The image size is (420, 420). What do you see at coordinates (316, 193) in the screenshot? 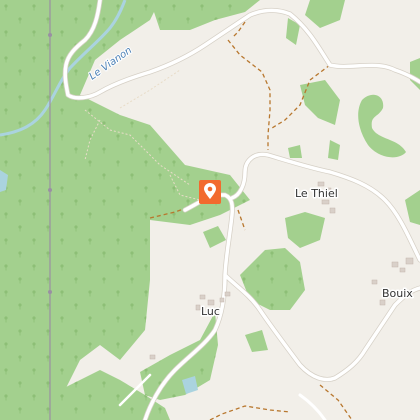
I see `place-label-le-thiel: Le Thiel` at bounding box center [316, 193].